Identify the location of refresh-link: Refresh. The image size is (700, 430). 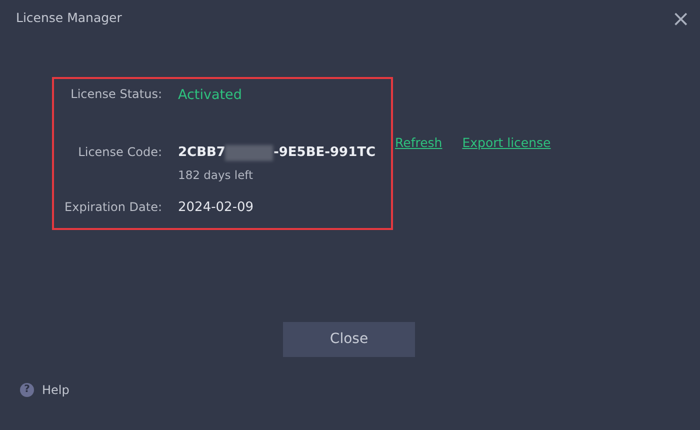
(418, 144).